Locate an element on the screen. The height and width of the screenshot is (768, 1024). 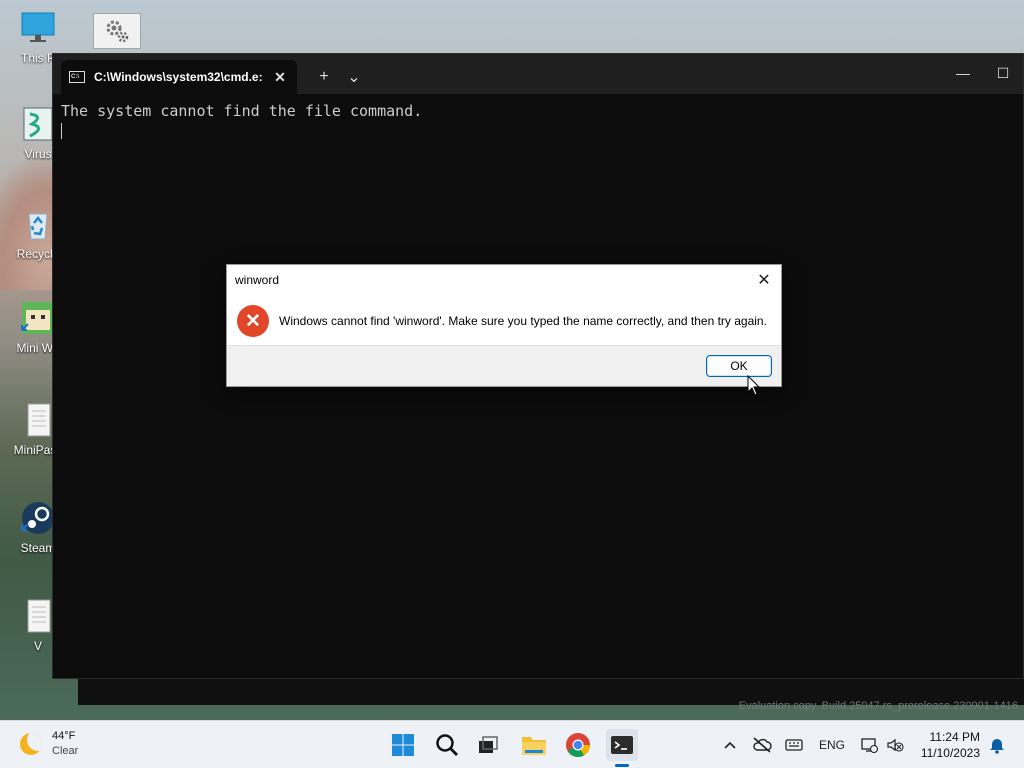
network-status is located at coordinates (869, 744).